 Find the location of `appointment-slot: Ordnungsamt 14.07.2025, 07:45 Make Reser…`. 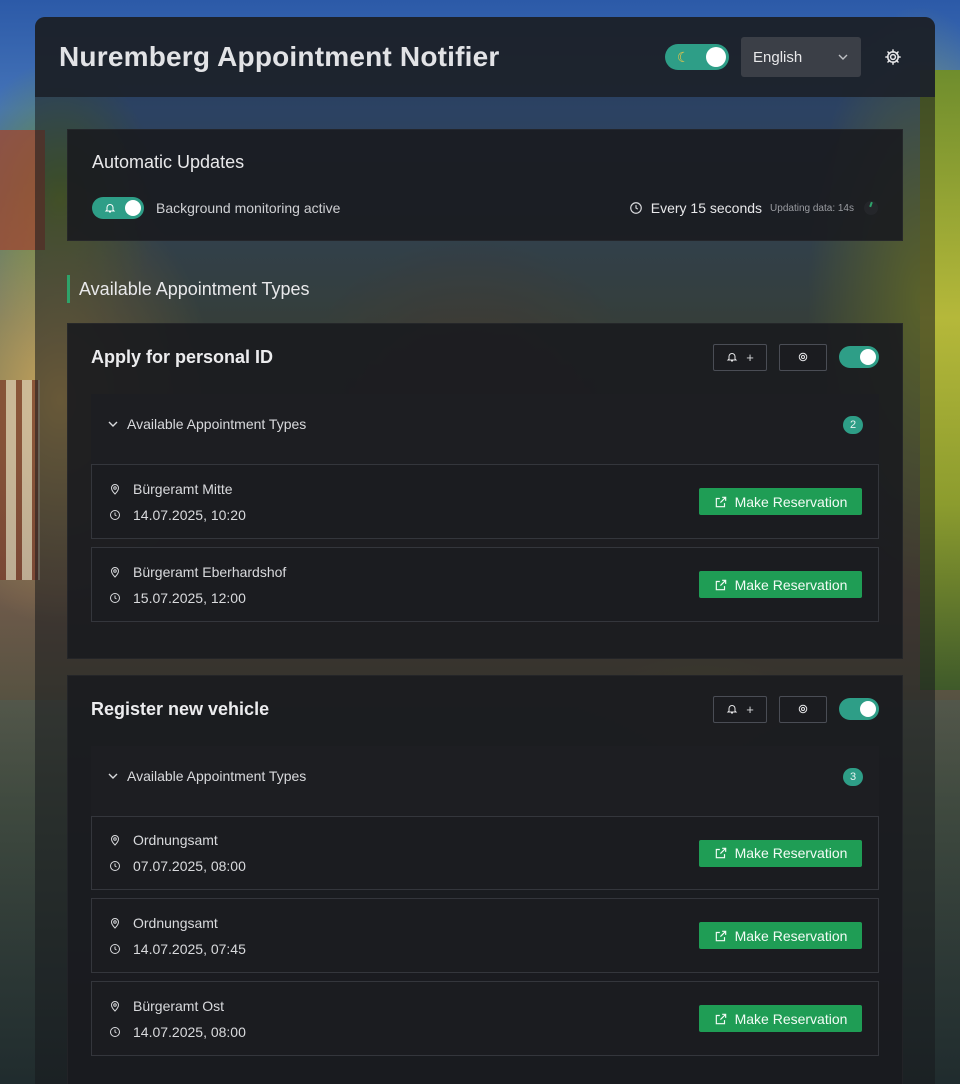

appointment-slot: Ordnungsamt 14.07.2025, 07:45 Make Reser… is located at coordinates (485, 935).